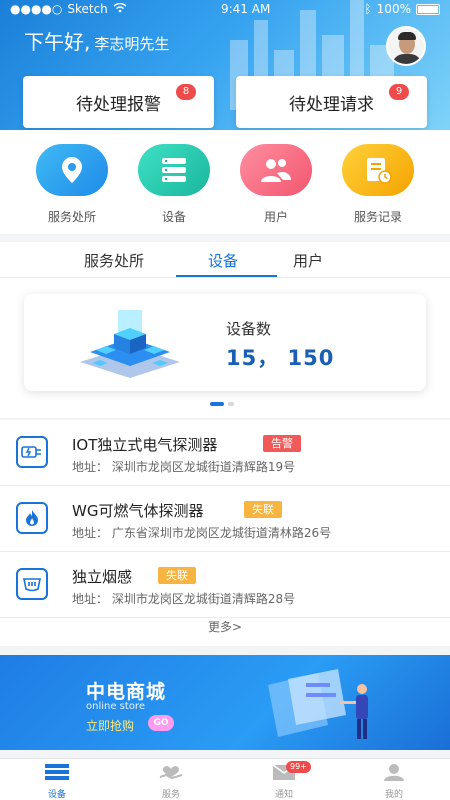 The height and width of the screenshot is (800, 450). What do you see at coordinates (276, 170) in the screenshot?
I see `users-icon` at bounding box center [276, 170].